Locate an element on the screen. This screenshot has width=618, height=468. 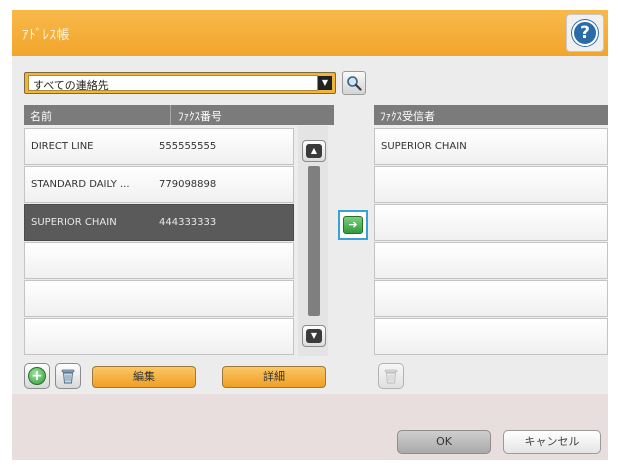
column-divider is located at coordinates (170, 115).